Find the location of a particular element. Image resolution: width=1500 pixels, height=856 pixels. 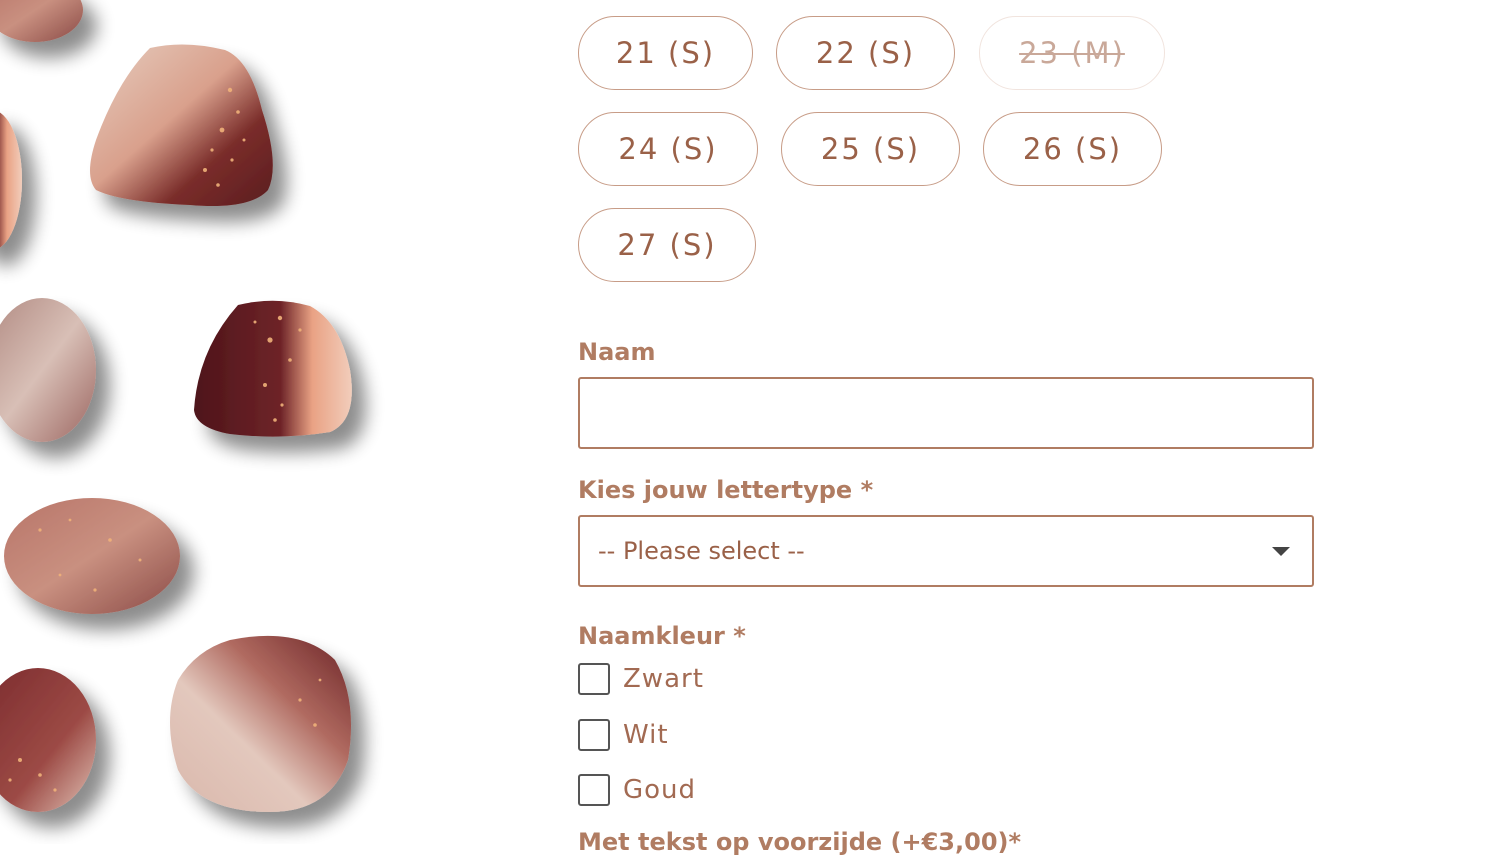

color-option-wit: Wit is located at coordinates (623, 735).